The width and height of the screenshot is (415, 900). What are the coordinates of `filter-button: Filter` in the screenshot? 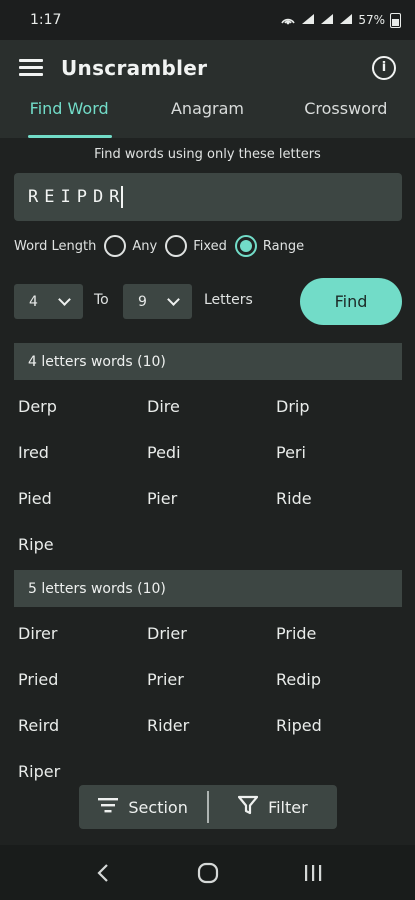 It's located at (273, 807).